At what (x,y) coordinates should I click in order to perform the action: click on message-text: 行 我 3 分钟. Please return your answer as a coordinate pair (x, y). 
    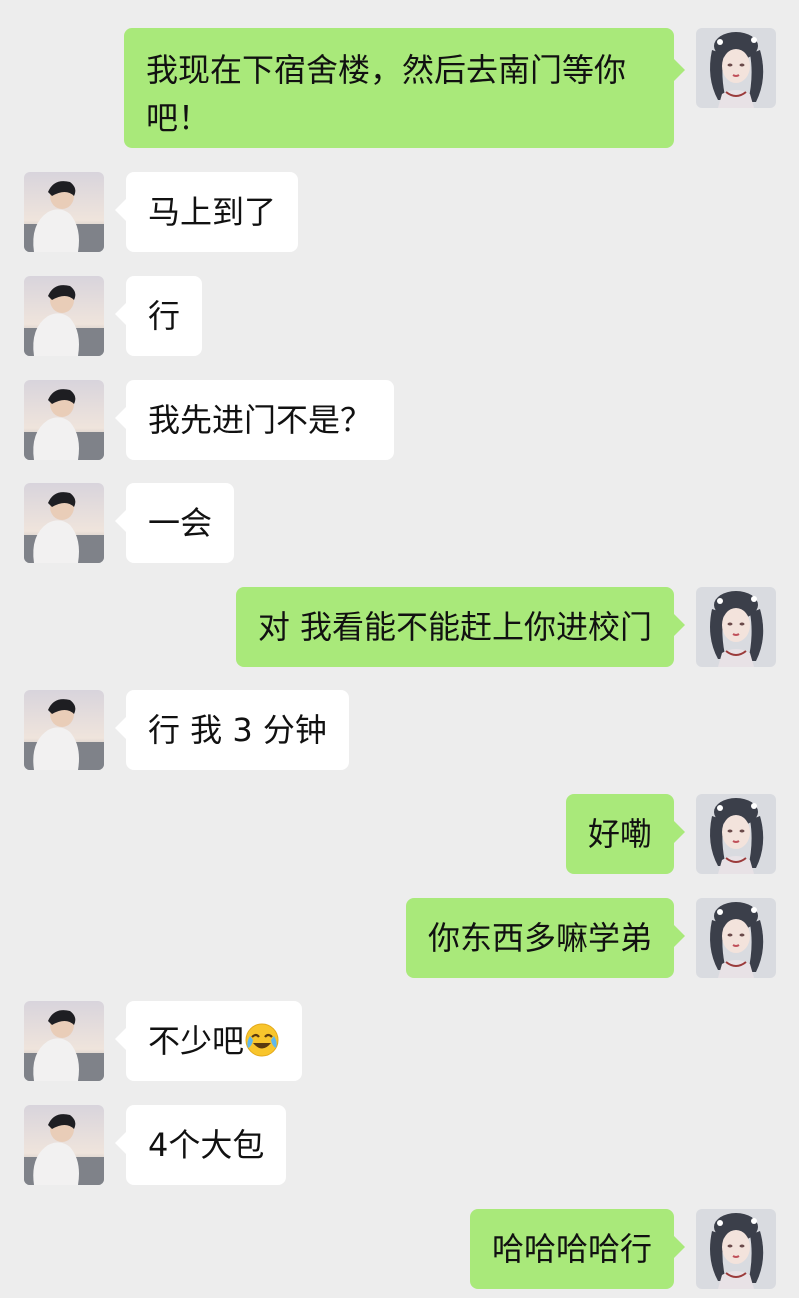
    Looking at the image, I should click on (237, 730).